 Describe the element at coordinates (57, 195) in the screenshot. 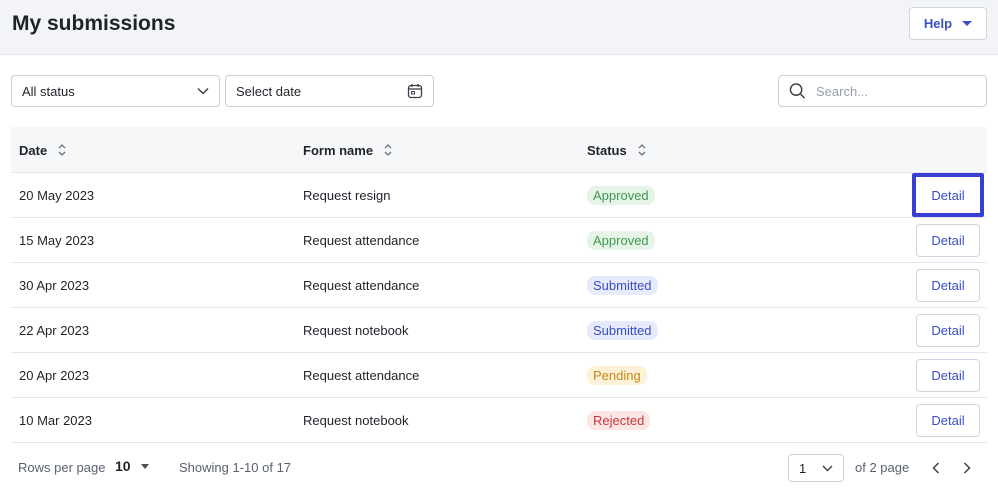

I see `row-date: 20 May 2023` at that location.